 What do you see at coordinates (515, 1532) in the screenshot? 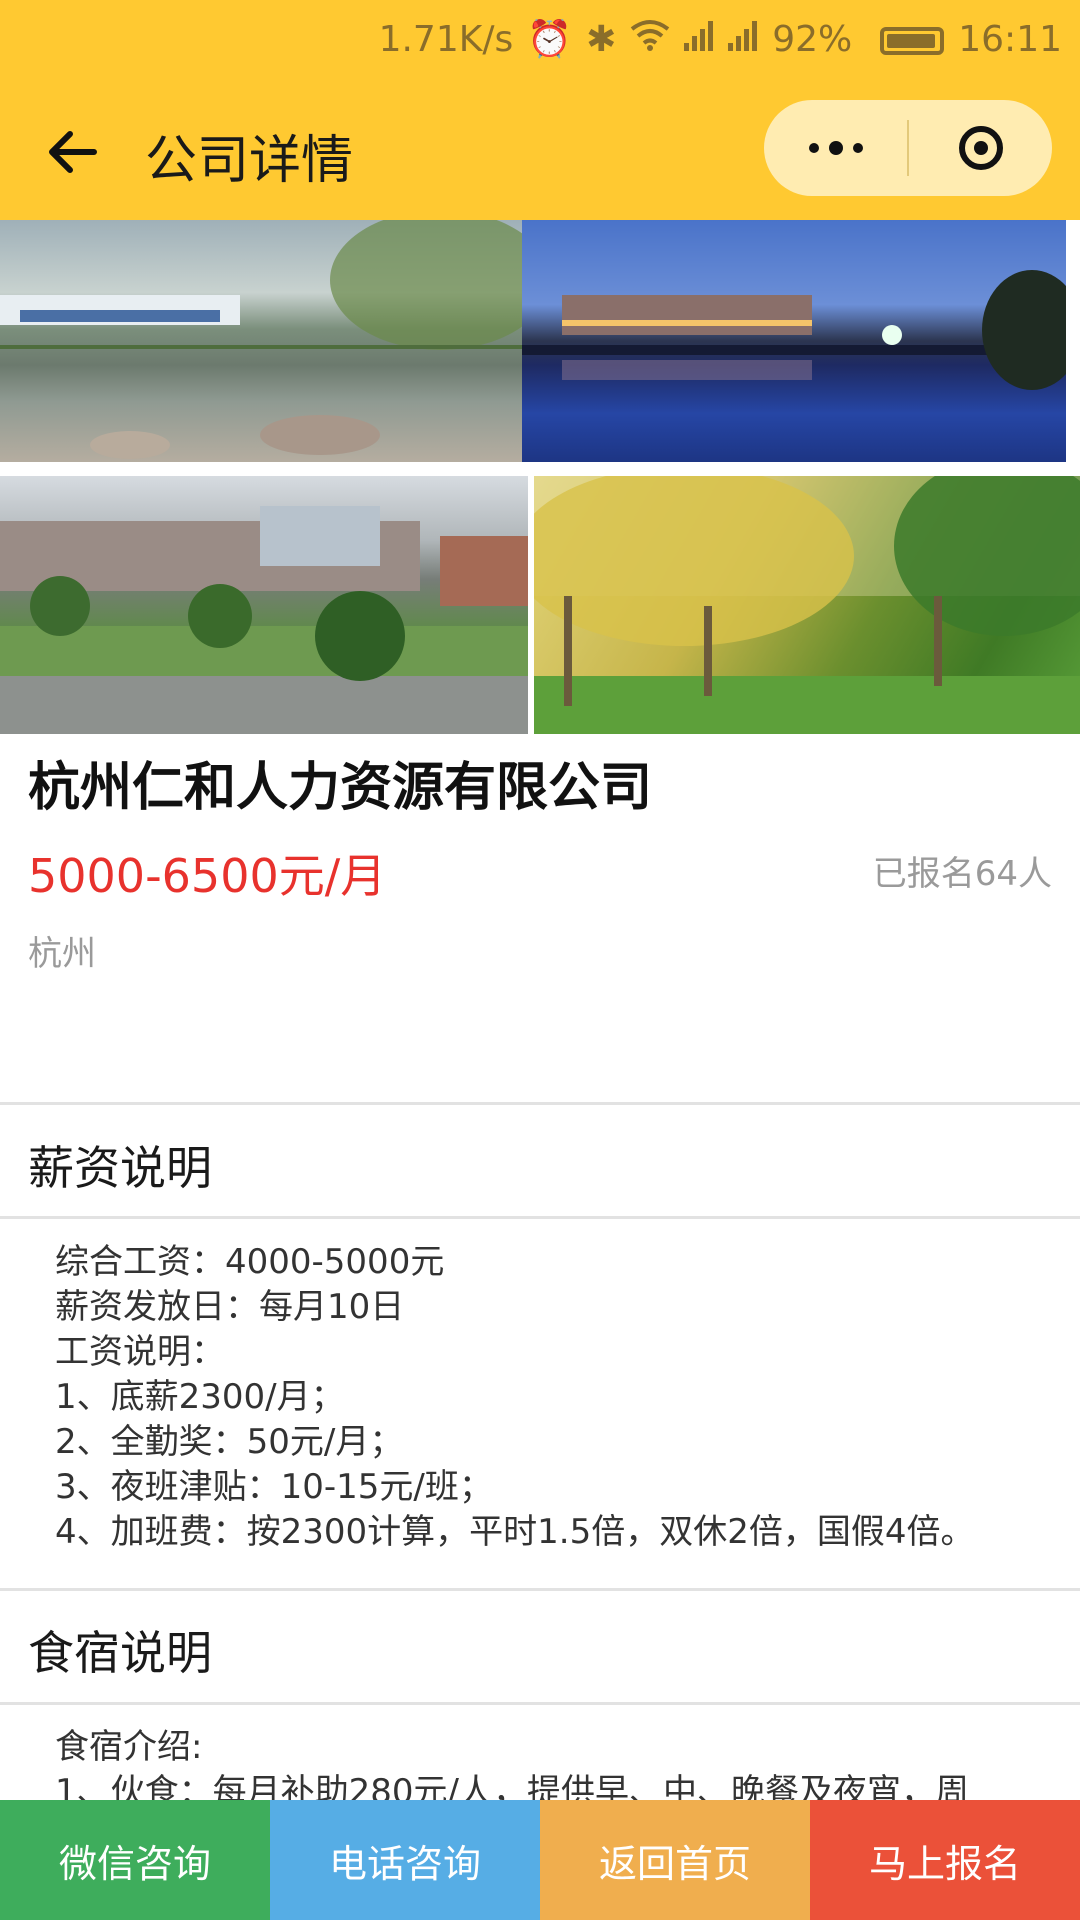
I see `salary-line: 4、加班费：按2300计算，平时1.5倍，双休2倍，国假4倍。` at bounding box center [515, 1532].